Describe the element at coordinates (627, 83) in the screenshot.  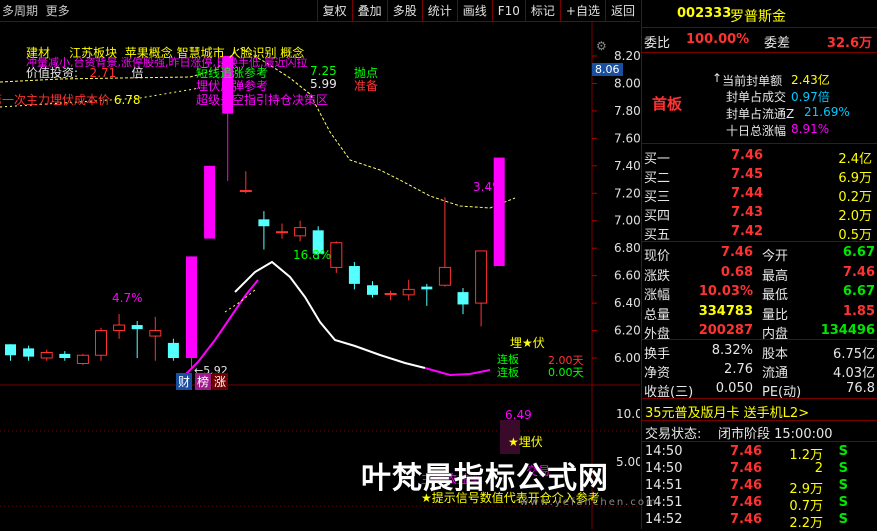
I see `axis-tick-label: 8.00` at that location.